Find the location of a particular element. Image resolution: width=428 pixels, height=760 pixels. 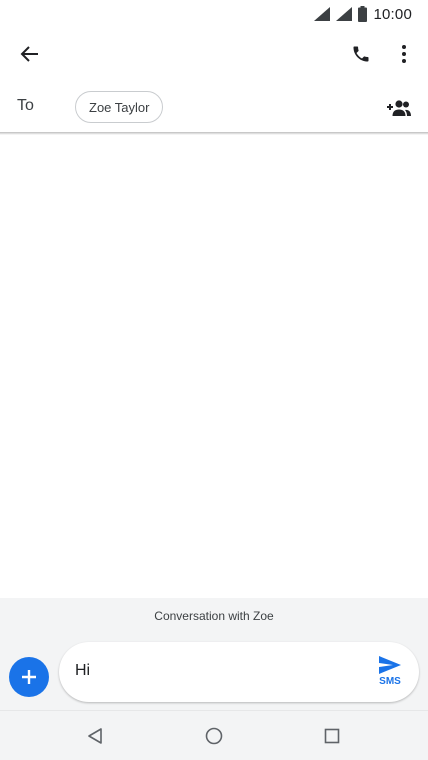

call-button is located at coordinates (361, 54).